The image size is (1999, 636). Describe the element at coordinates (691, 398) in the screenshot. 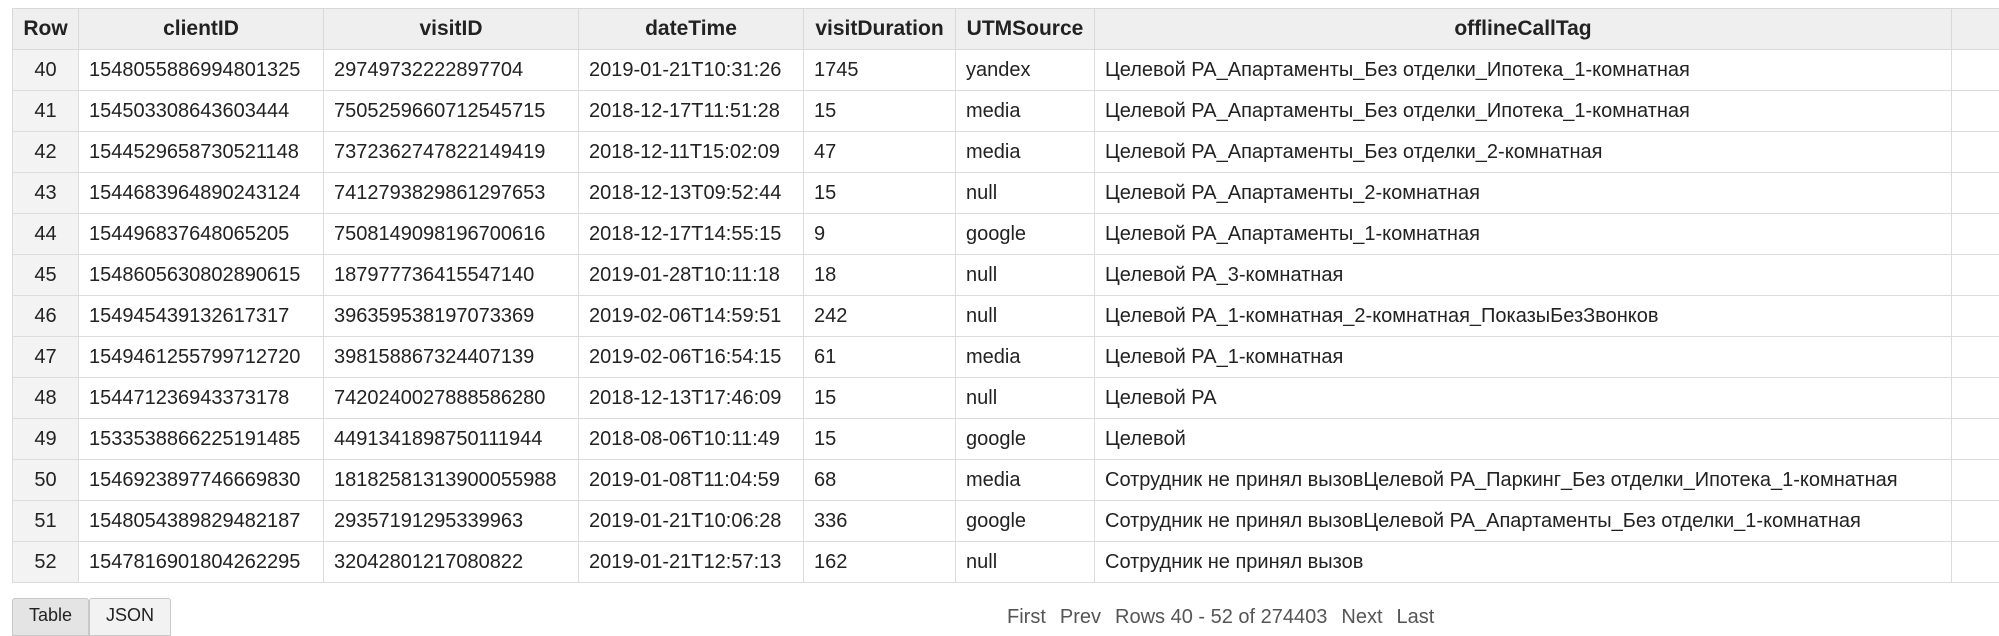

I see `cell-datetime: 2018-12-13T17:46:09` at that location.